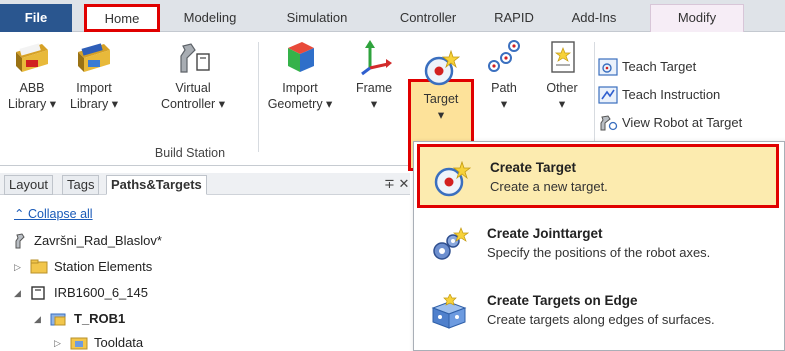 This screenshot has height=351, width=785. I want to click on teach-instruction-label: Teach Instruction, so click(671, 94).